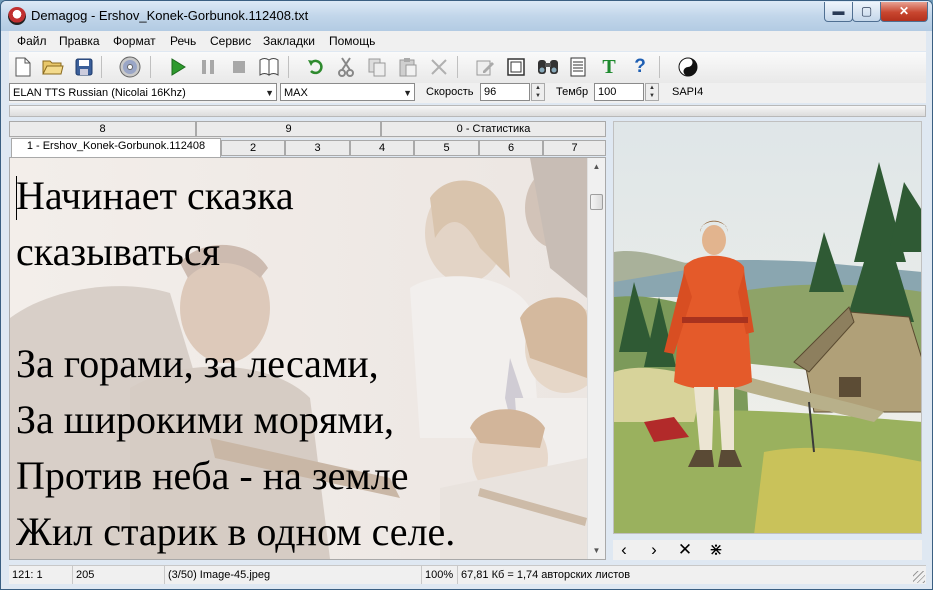 The image size is (933, 590). What do you see at coordinates (347, 92) in the screenshot?
I see `voice-preset-select: MAX ▼` at bounding box center [347, 92].